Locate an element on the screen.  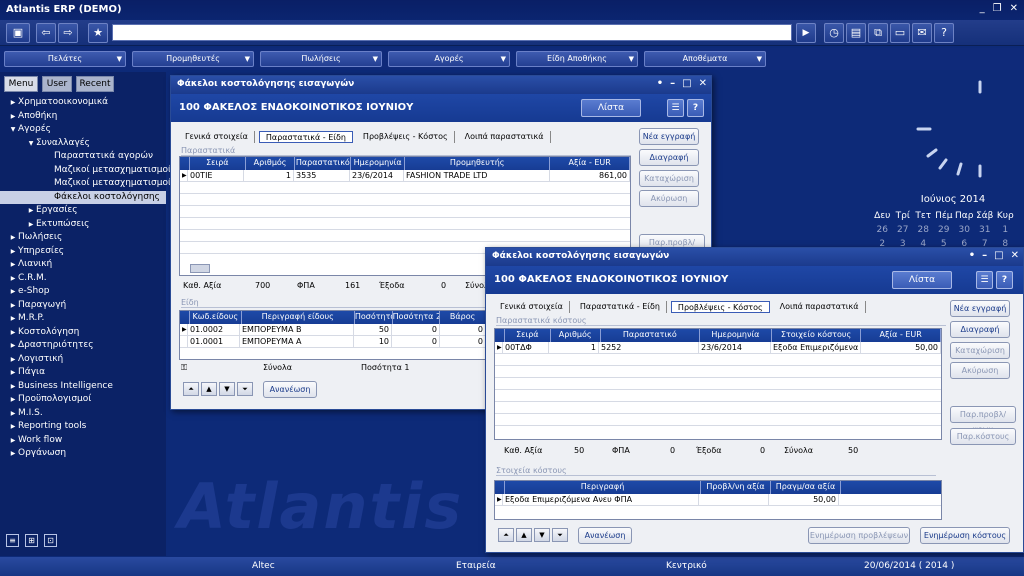
sidebar-item: ▶ e-Shop is located at coordinates (83, 292).